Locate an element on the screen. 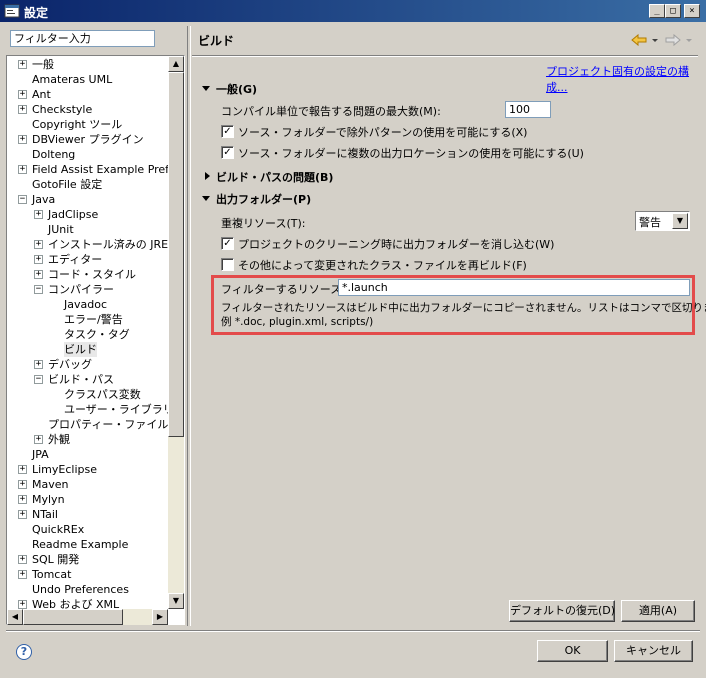  filter-input: フィルター入力 is located at coordinates (82, 38).